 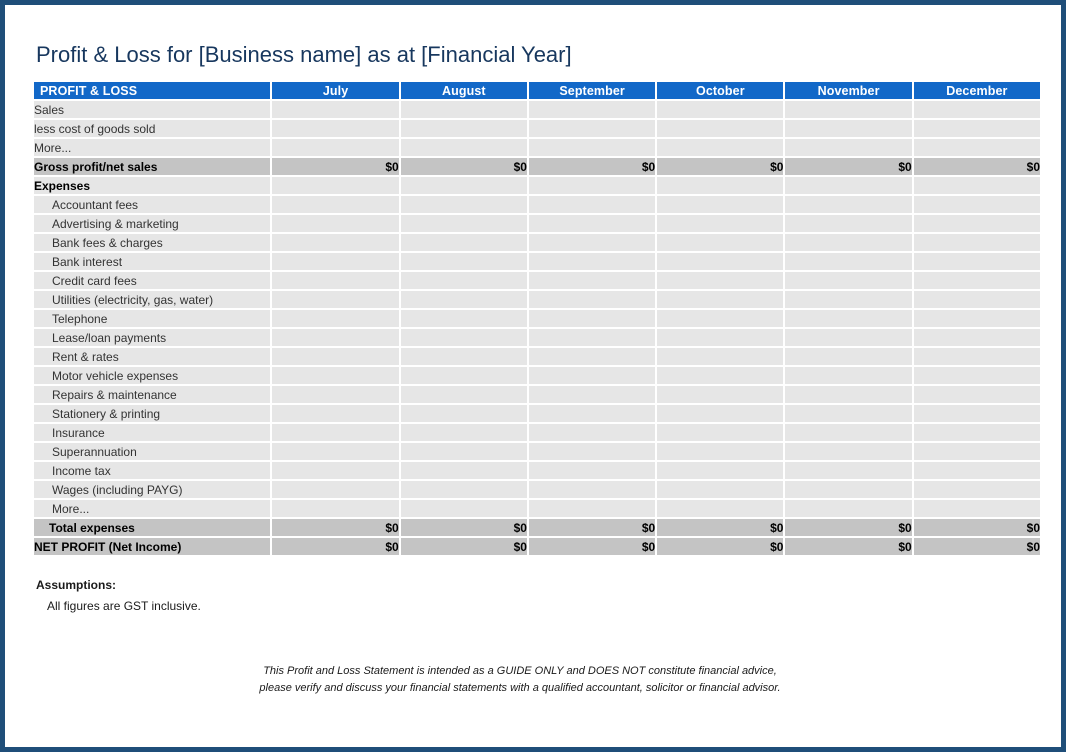 What do you see at coordinates (463, 91) in the screenshot?
I see `column-header-month: August` at bounding box center [463, 91].